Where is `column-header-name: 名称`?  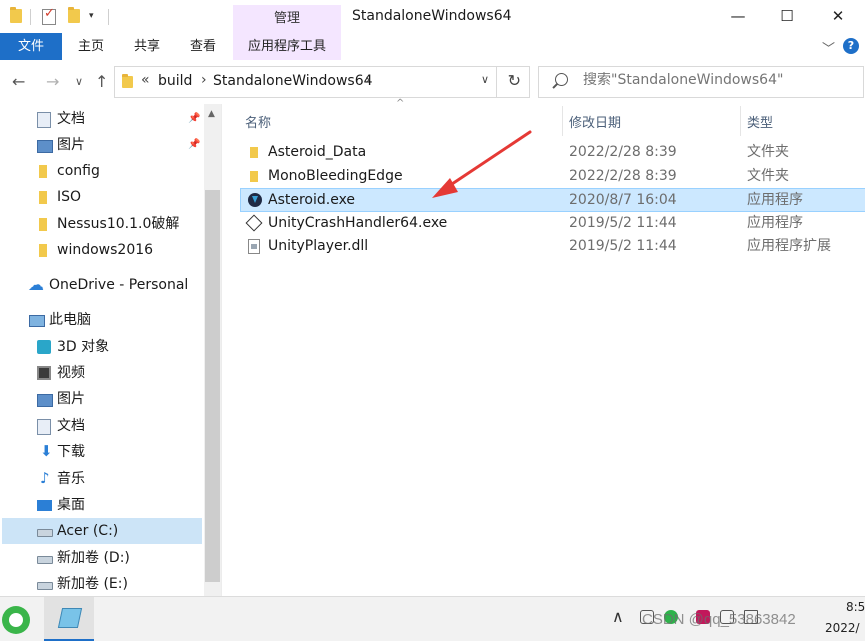 column-header-name: 名称 is located at coordinates (258, 121).